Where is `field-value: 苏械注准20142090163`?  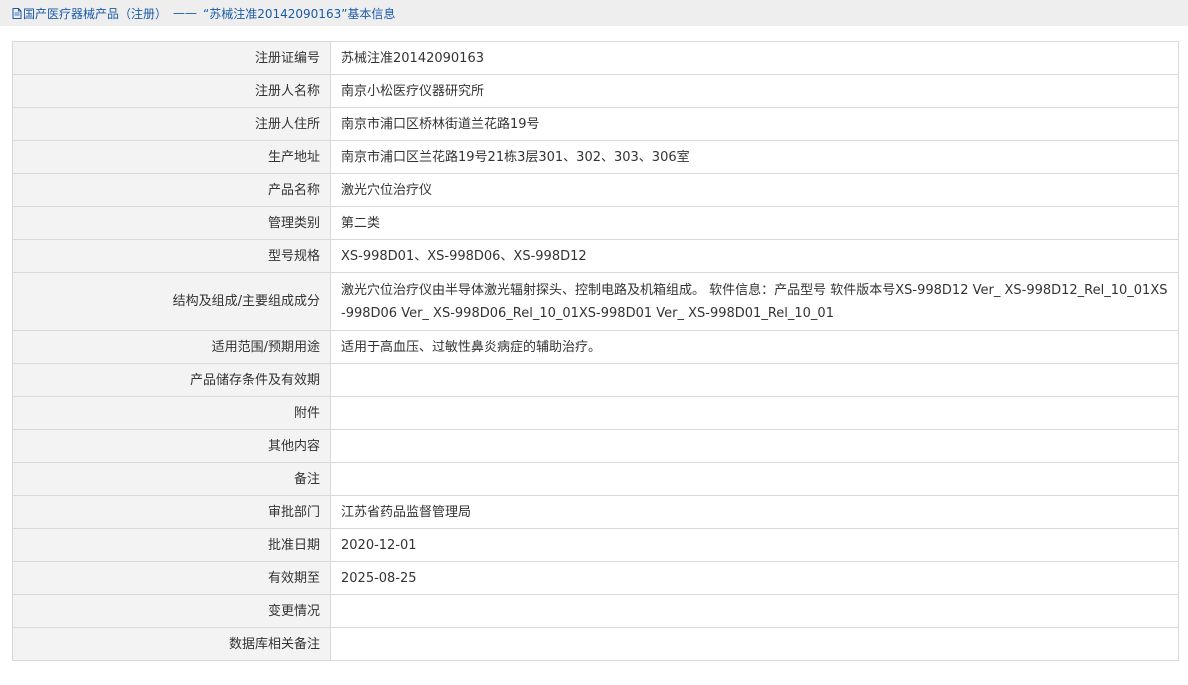
field-value: 苏械注准20142090163 is located at coordinates (754, 58).